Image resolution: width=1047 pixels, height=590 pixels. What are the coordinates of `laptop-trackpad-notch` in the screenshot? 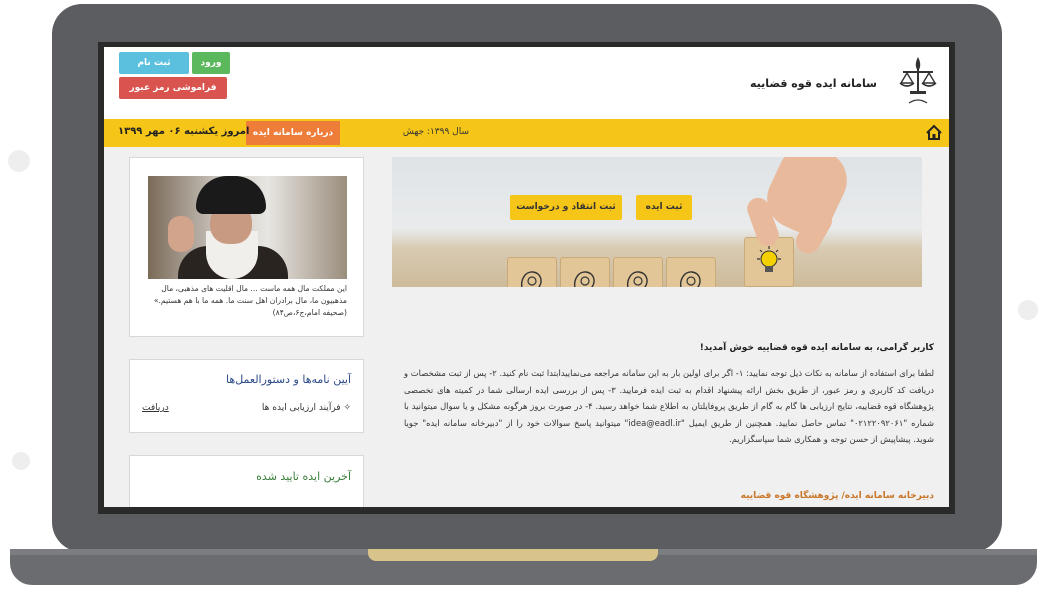 It's located at (513, 555).